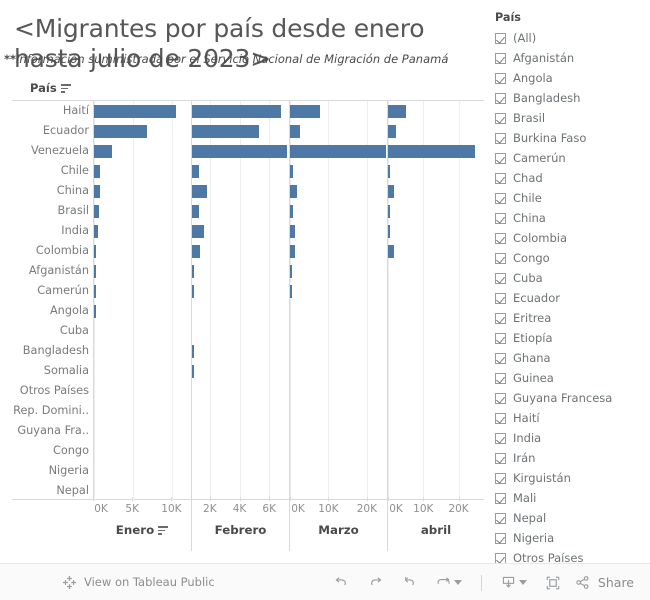 The image size is (650, 600). I want to click on row-label: Otros Países, so click(54, 391).